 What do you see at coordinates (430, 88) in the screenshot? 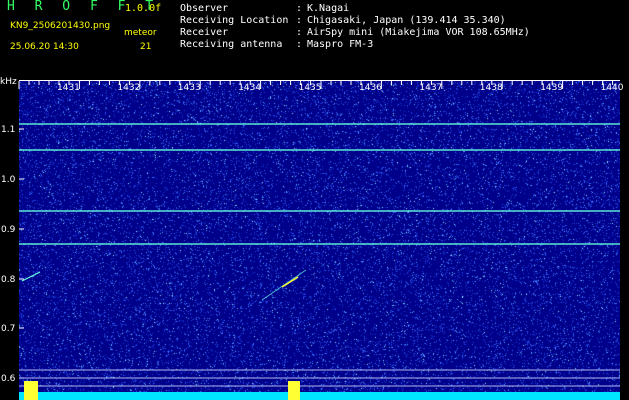
I see `x-tick-label: 1437` at bounding box center [430, 88].